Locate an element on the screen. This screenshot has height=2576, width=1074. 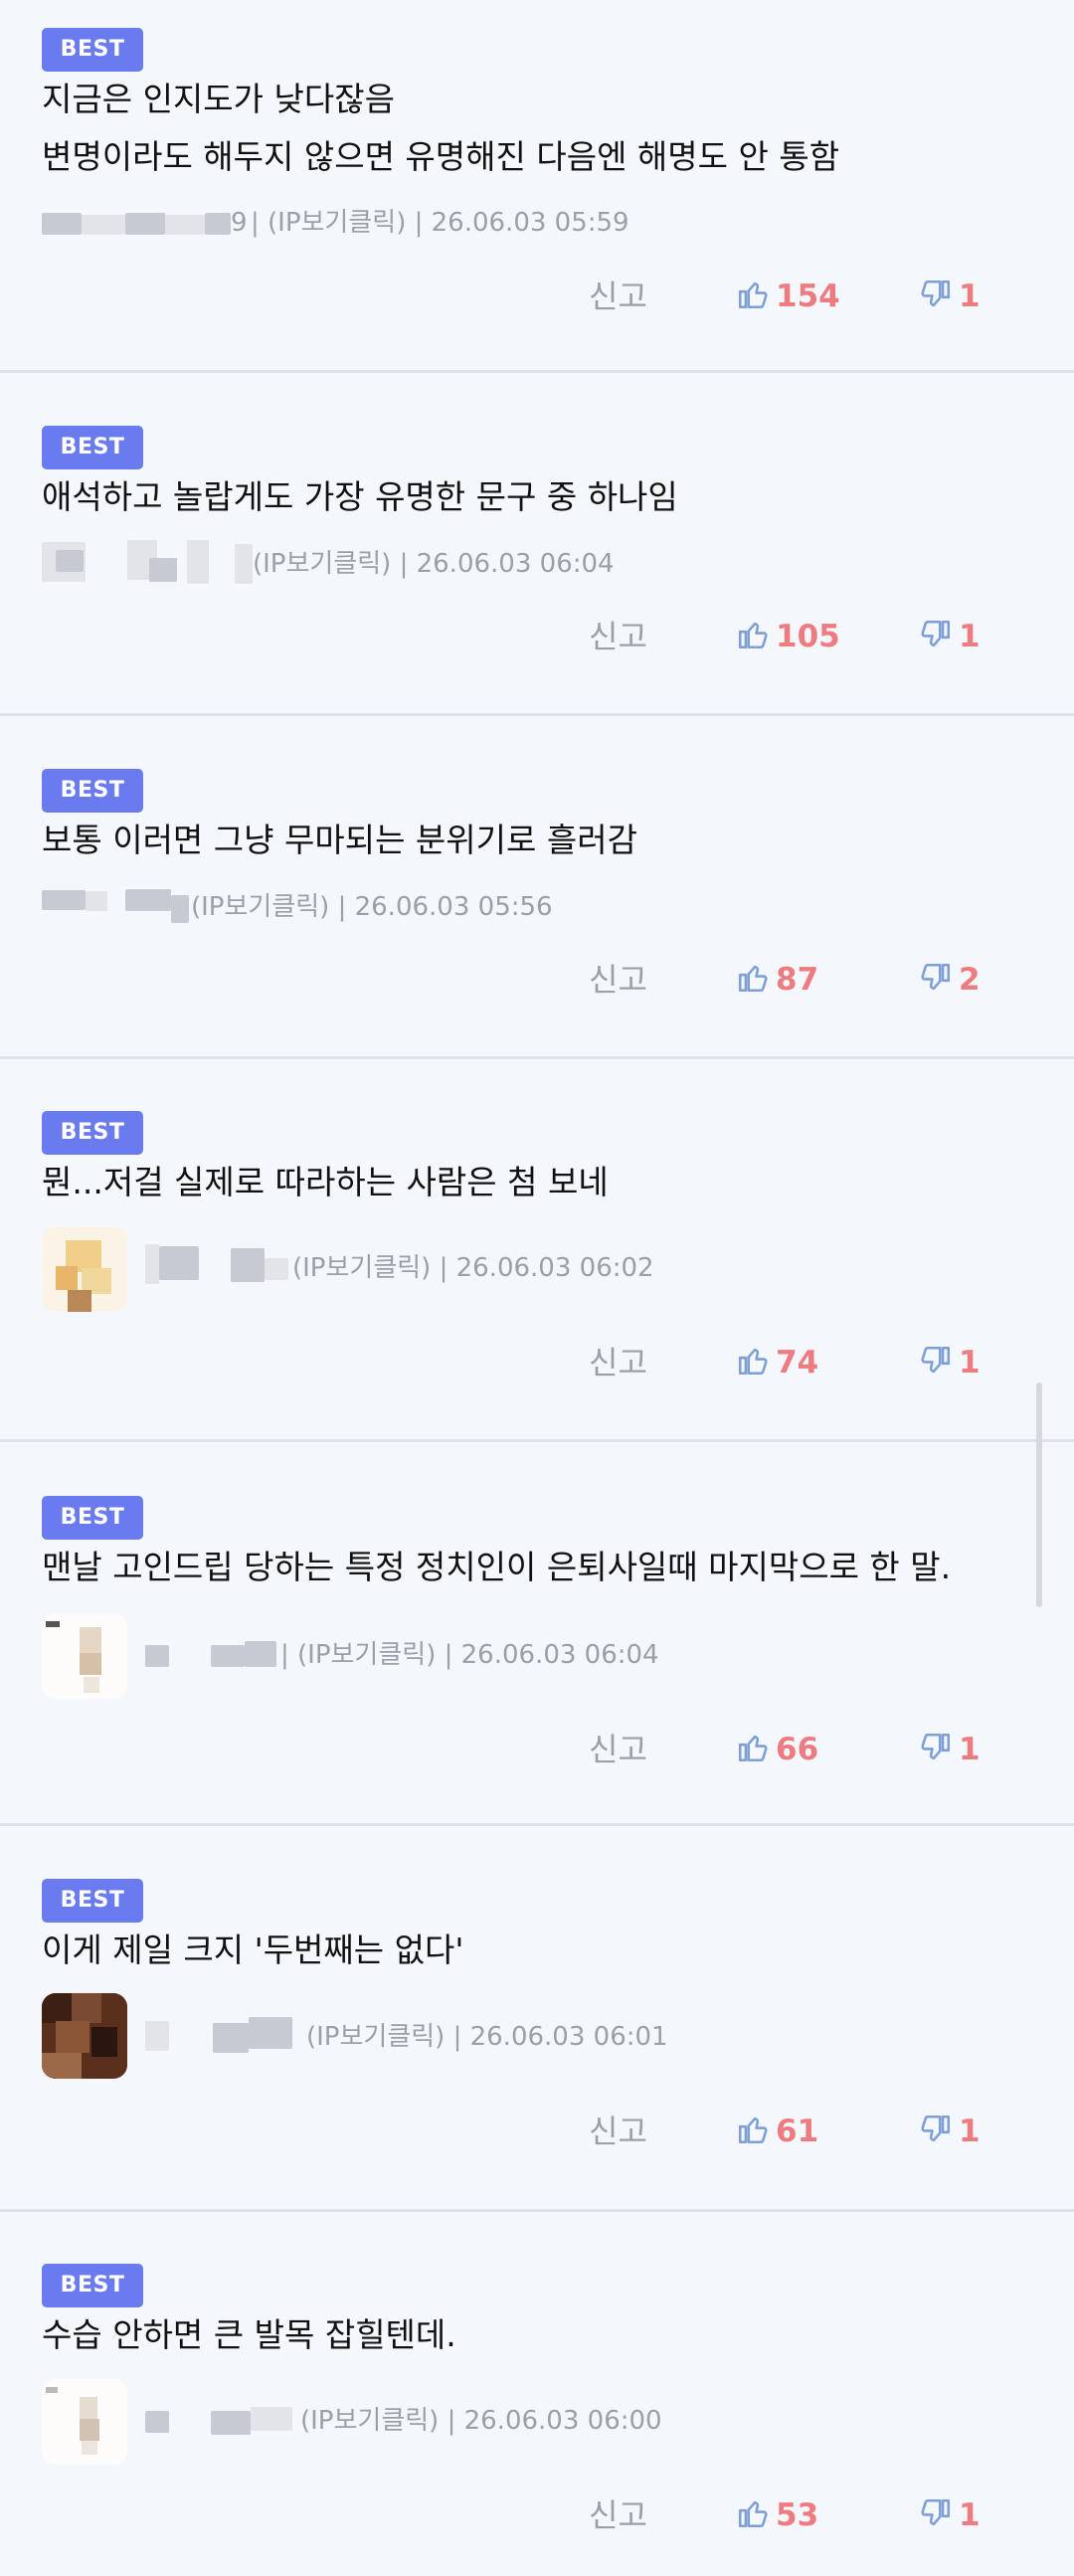
comment-text-line: 수습 안하면 큰 발목 잡힐텐데. is located at coordinates (249, 2334).